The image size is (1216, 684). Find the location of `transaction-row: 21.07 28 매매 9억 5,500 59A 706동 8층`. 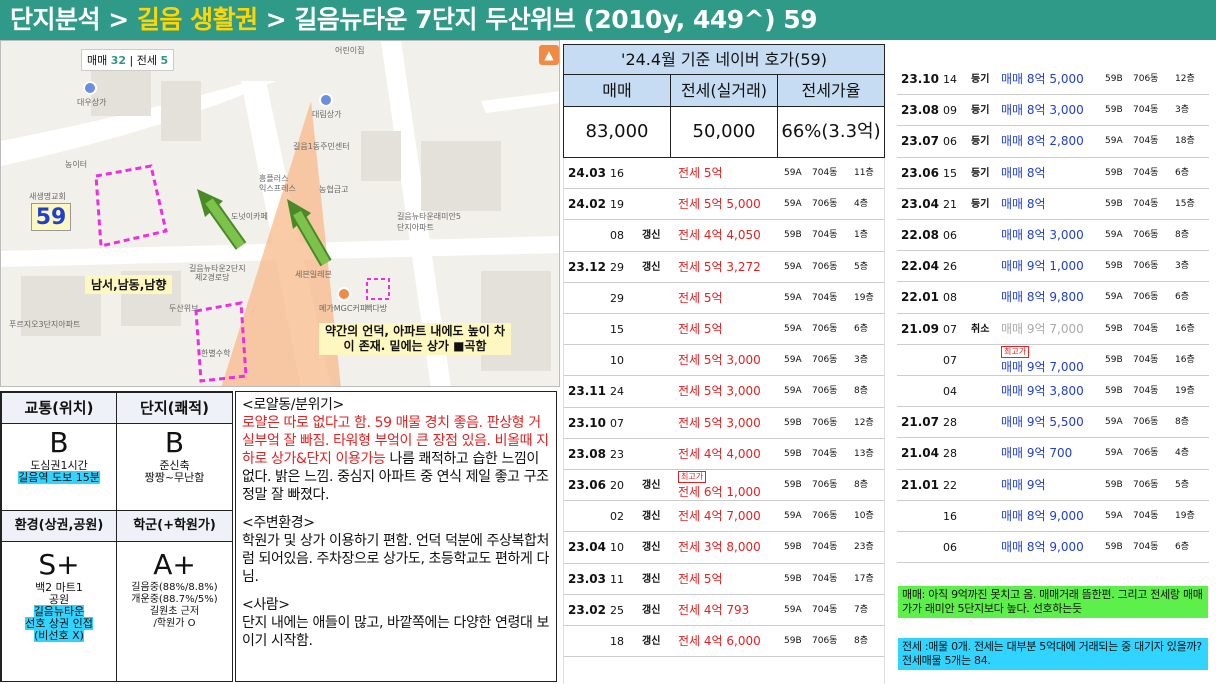

transaction-row: 21.07 28 매매 9억 5,500 59A 706동 8층 is located at coordinates (1053, 422).